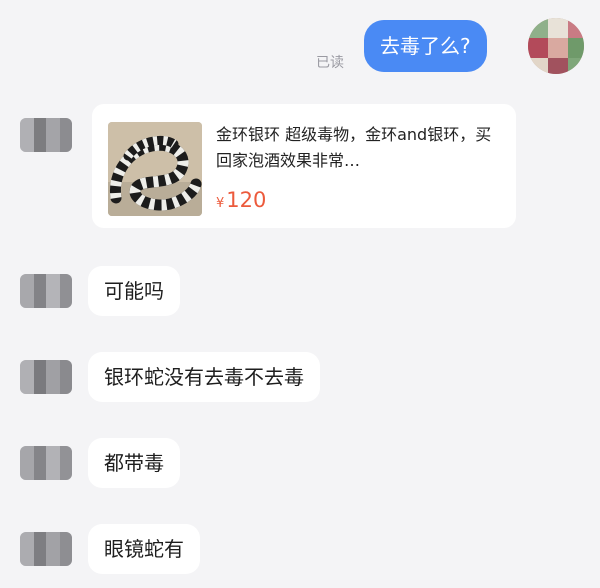 Image resolution: width=600 pixels, height=588 pixels. Describe the element at coordinates (134, 463) in the screenshot. I see `incoming-message-bubble: 都带毒` at that location.